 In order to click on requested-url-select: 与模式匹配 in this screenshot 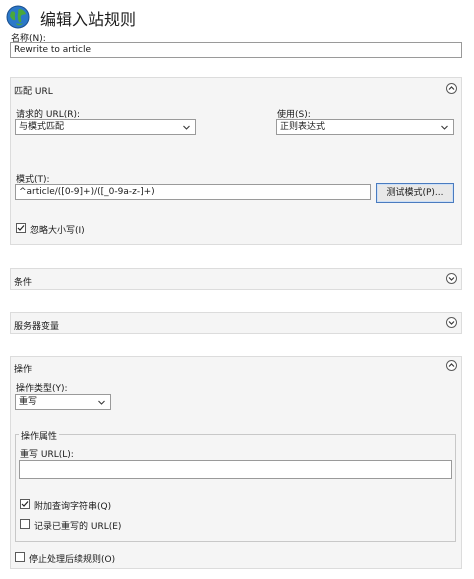, I will do `click(105, 127)`.